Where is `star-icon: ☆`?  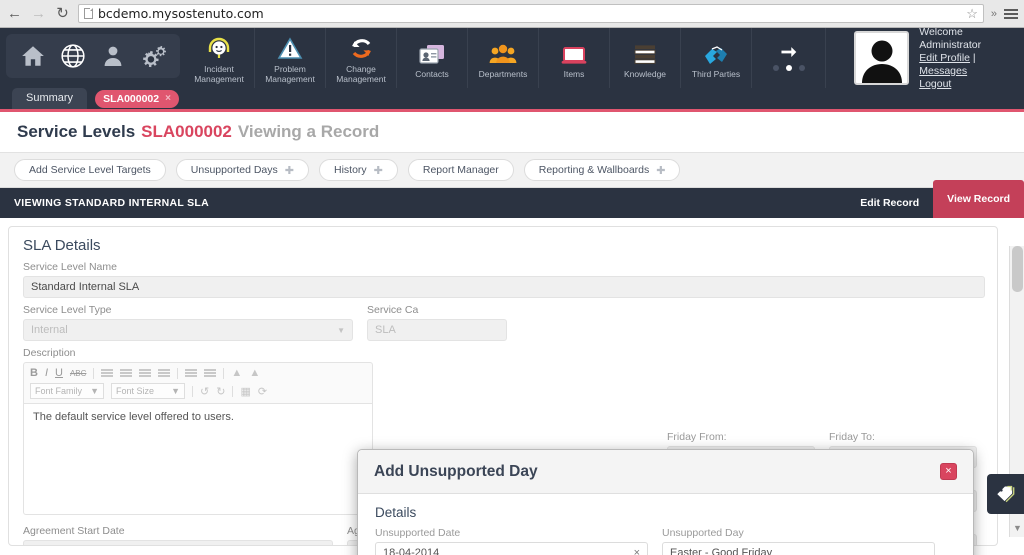
star-icon: ☆ is located at coordinates (972, 14).